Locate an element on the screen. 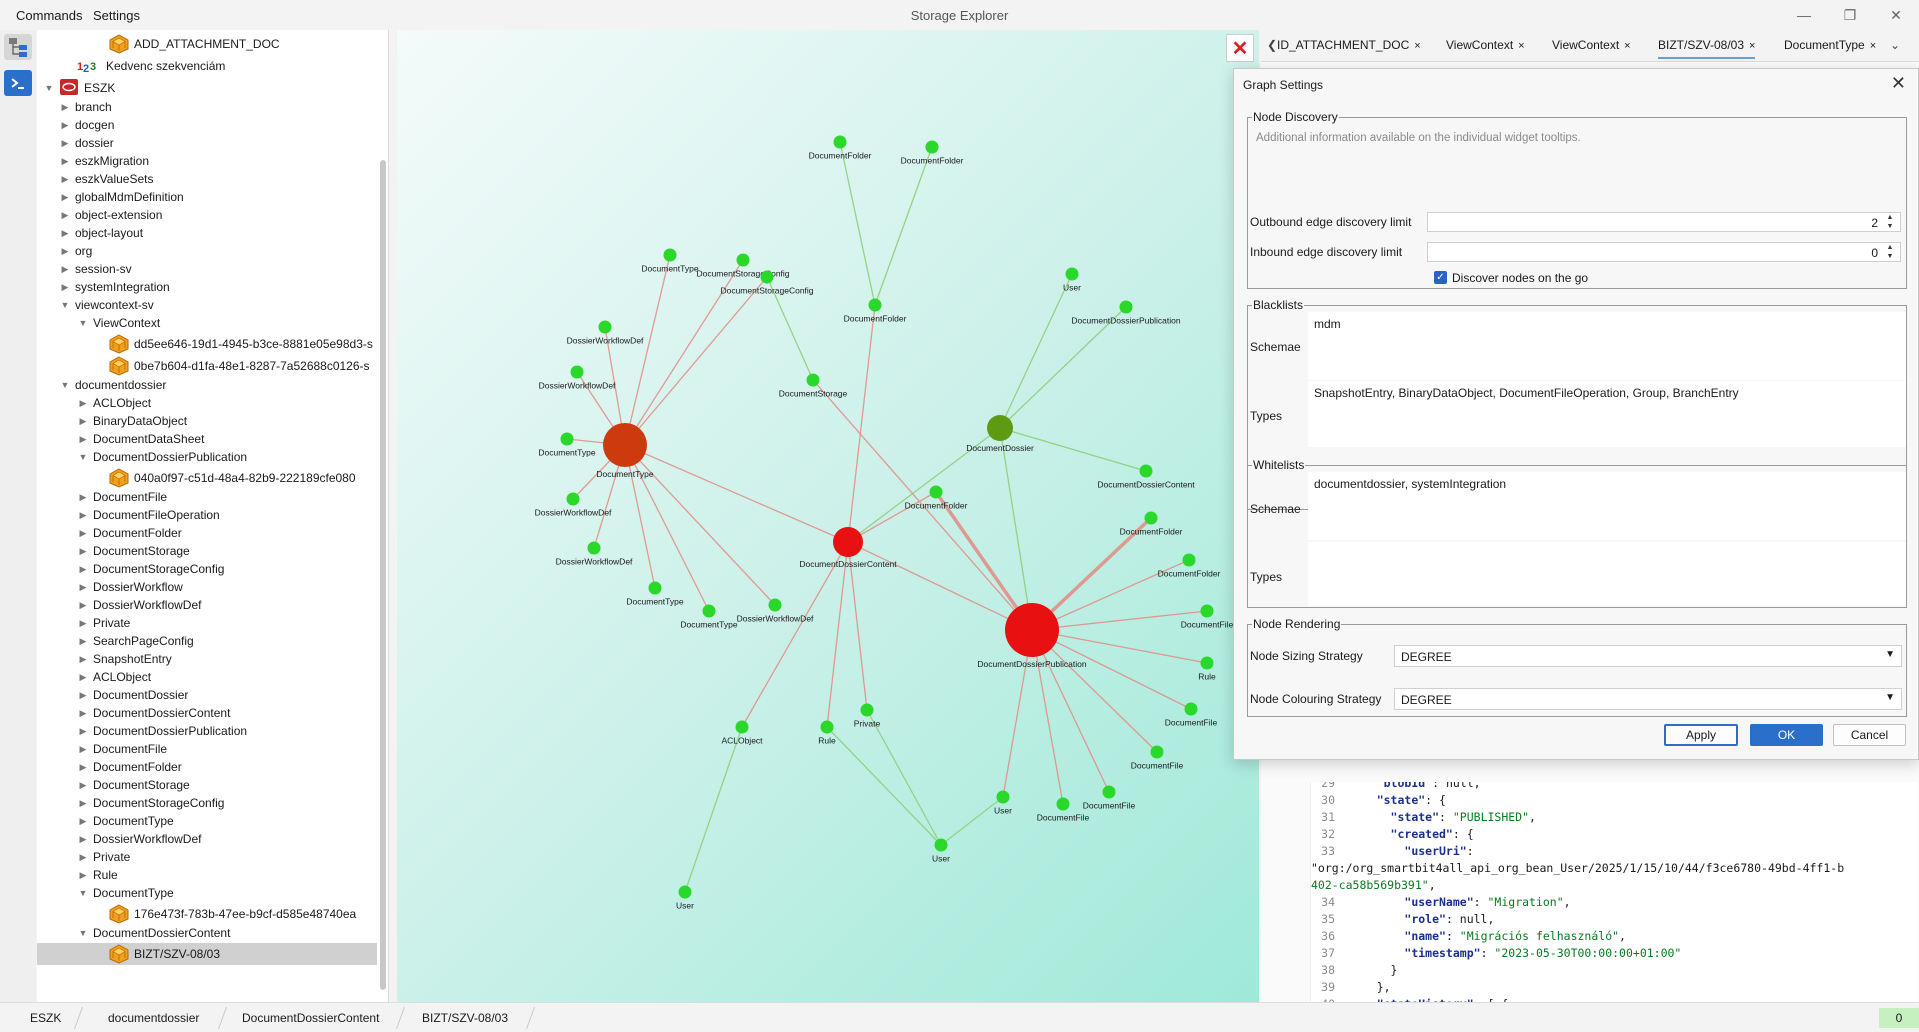 The height and width of the screenshot is (1032, 1919). graph-node: DocumentDossierPublication is located at coordinates (1126, 313).